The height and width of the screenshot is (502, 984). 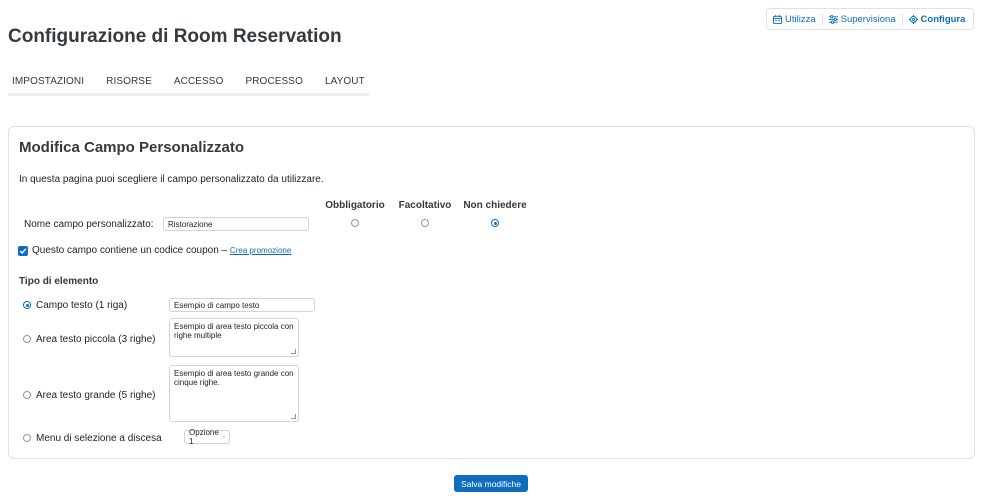 What do you see at coordinates (96, 395) in the screenshot?
I see `option-area-grande-label: Area testo grande (5 righe)` at bounding box center [96, 395].